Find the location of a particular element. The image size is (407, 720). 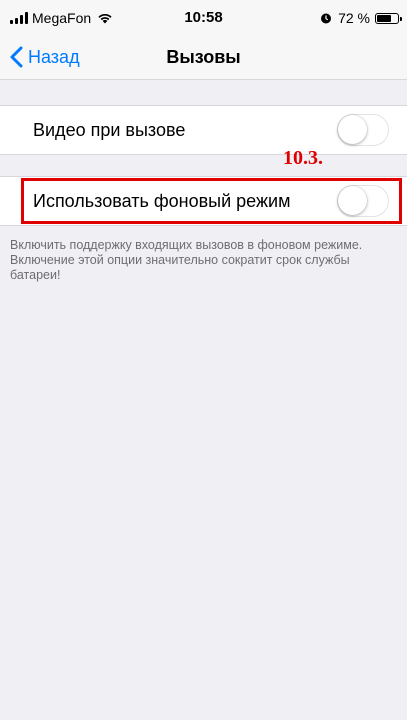

status-right: 72 % is located at coordinates (361, 18).